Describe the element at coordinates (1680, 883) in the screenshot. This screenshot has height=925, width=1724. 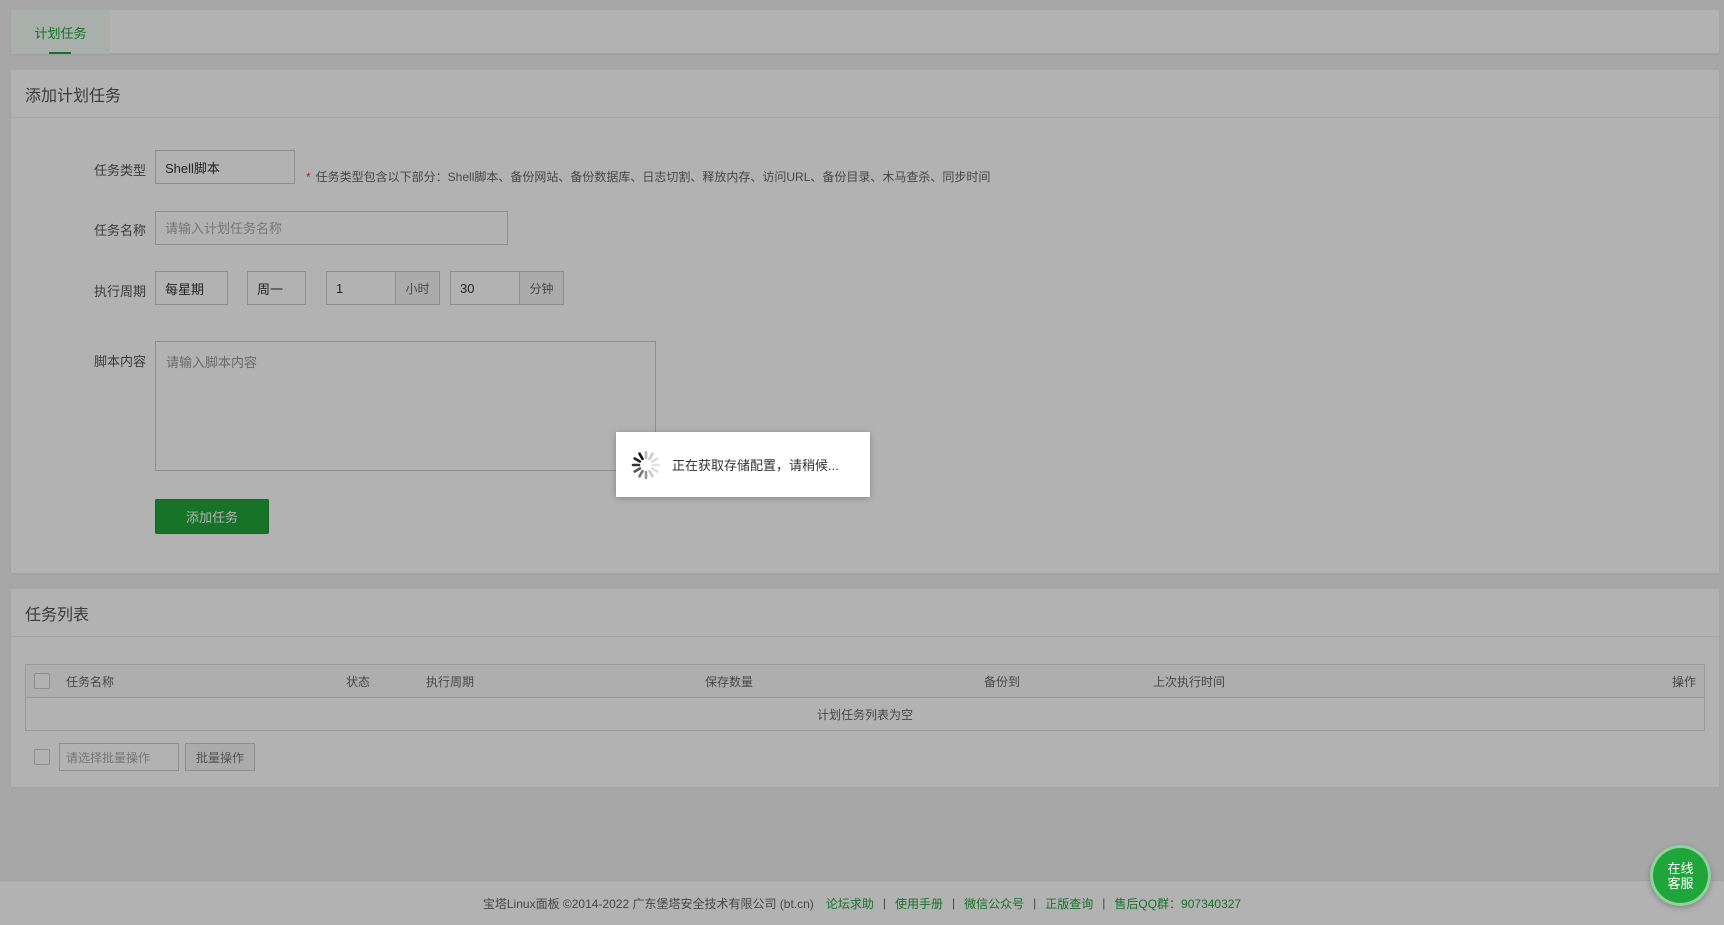
I see `online-service-line2: 客服` at that location.